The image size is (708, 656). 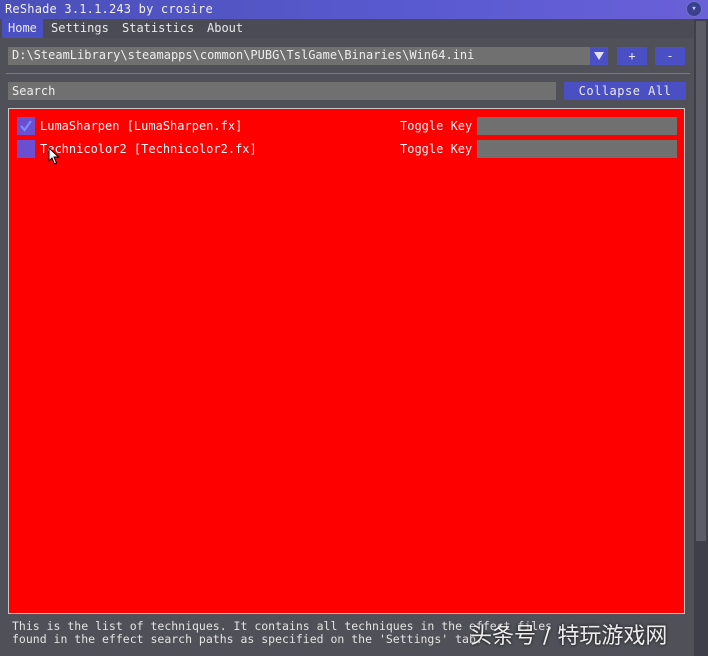 I want to click on title-bar: ReShade 3.1.1.243 by crosire ▾, so click(x=354, y=9).